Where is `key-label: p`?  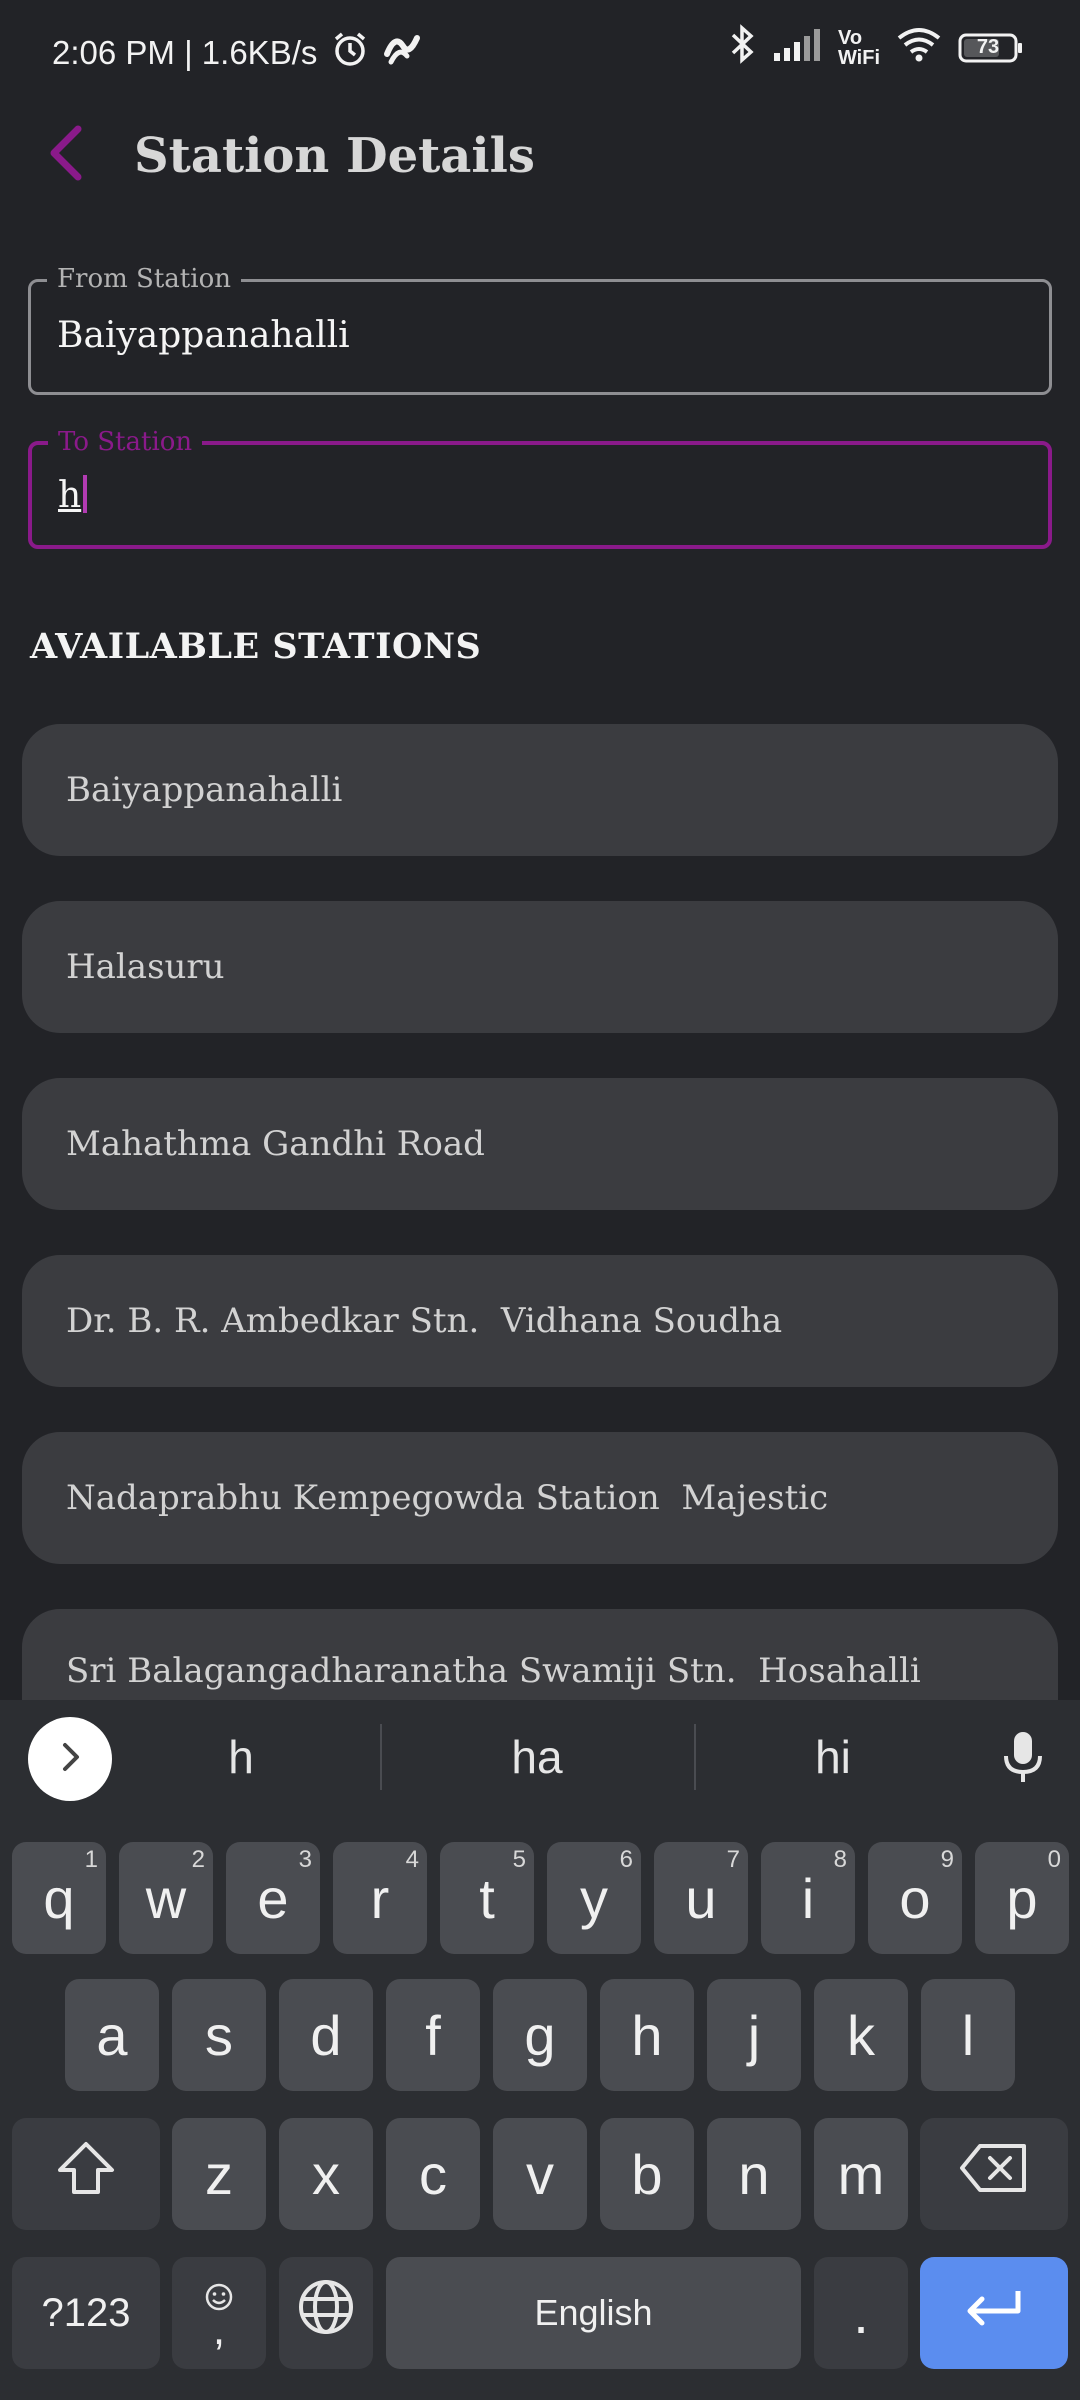
key-label: p is located at coordinates (1022, 1898).